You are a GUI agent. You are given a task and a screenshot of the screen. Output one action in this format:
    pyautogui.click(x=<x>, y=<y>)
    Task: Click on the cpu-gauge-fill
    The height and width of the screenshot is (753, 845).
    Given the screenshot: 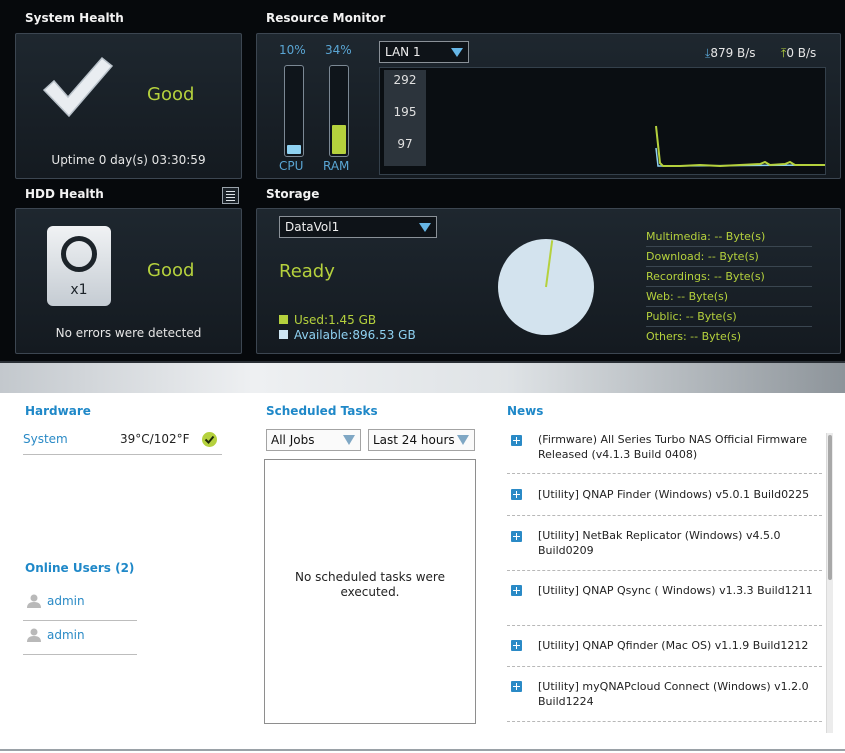 What is the action you would take?
    pyautogui.click(x=294, y=149)
    